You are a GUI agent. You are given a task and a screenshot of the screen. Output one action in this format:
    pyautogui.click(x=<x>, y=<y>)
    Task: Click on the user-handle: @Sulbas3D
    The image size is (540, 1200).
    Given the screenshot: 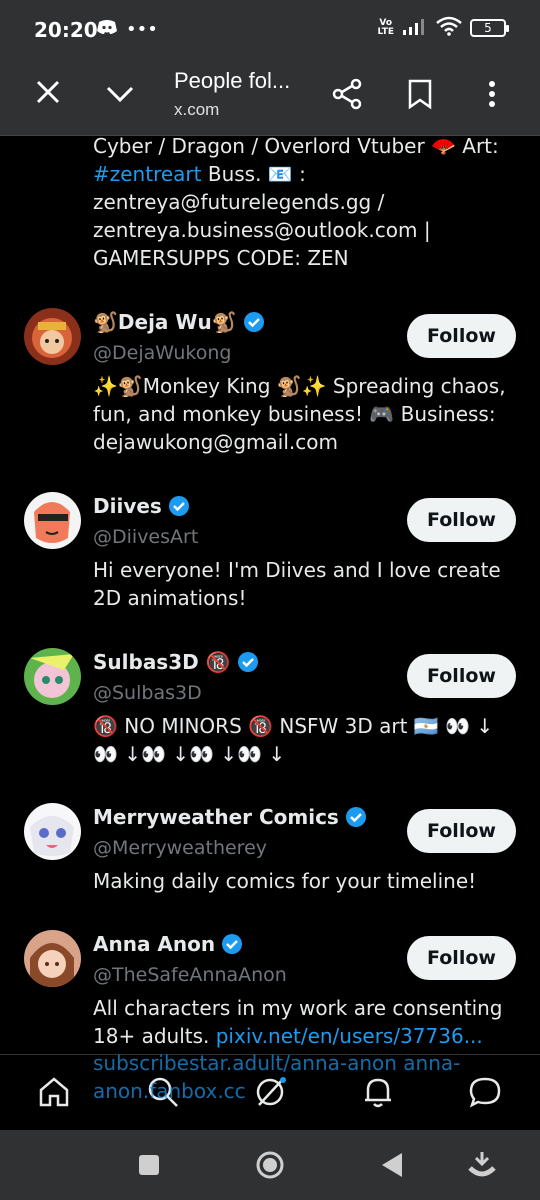 What is the action you would take?
    pyautogui.click(x=147, y=693)
    